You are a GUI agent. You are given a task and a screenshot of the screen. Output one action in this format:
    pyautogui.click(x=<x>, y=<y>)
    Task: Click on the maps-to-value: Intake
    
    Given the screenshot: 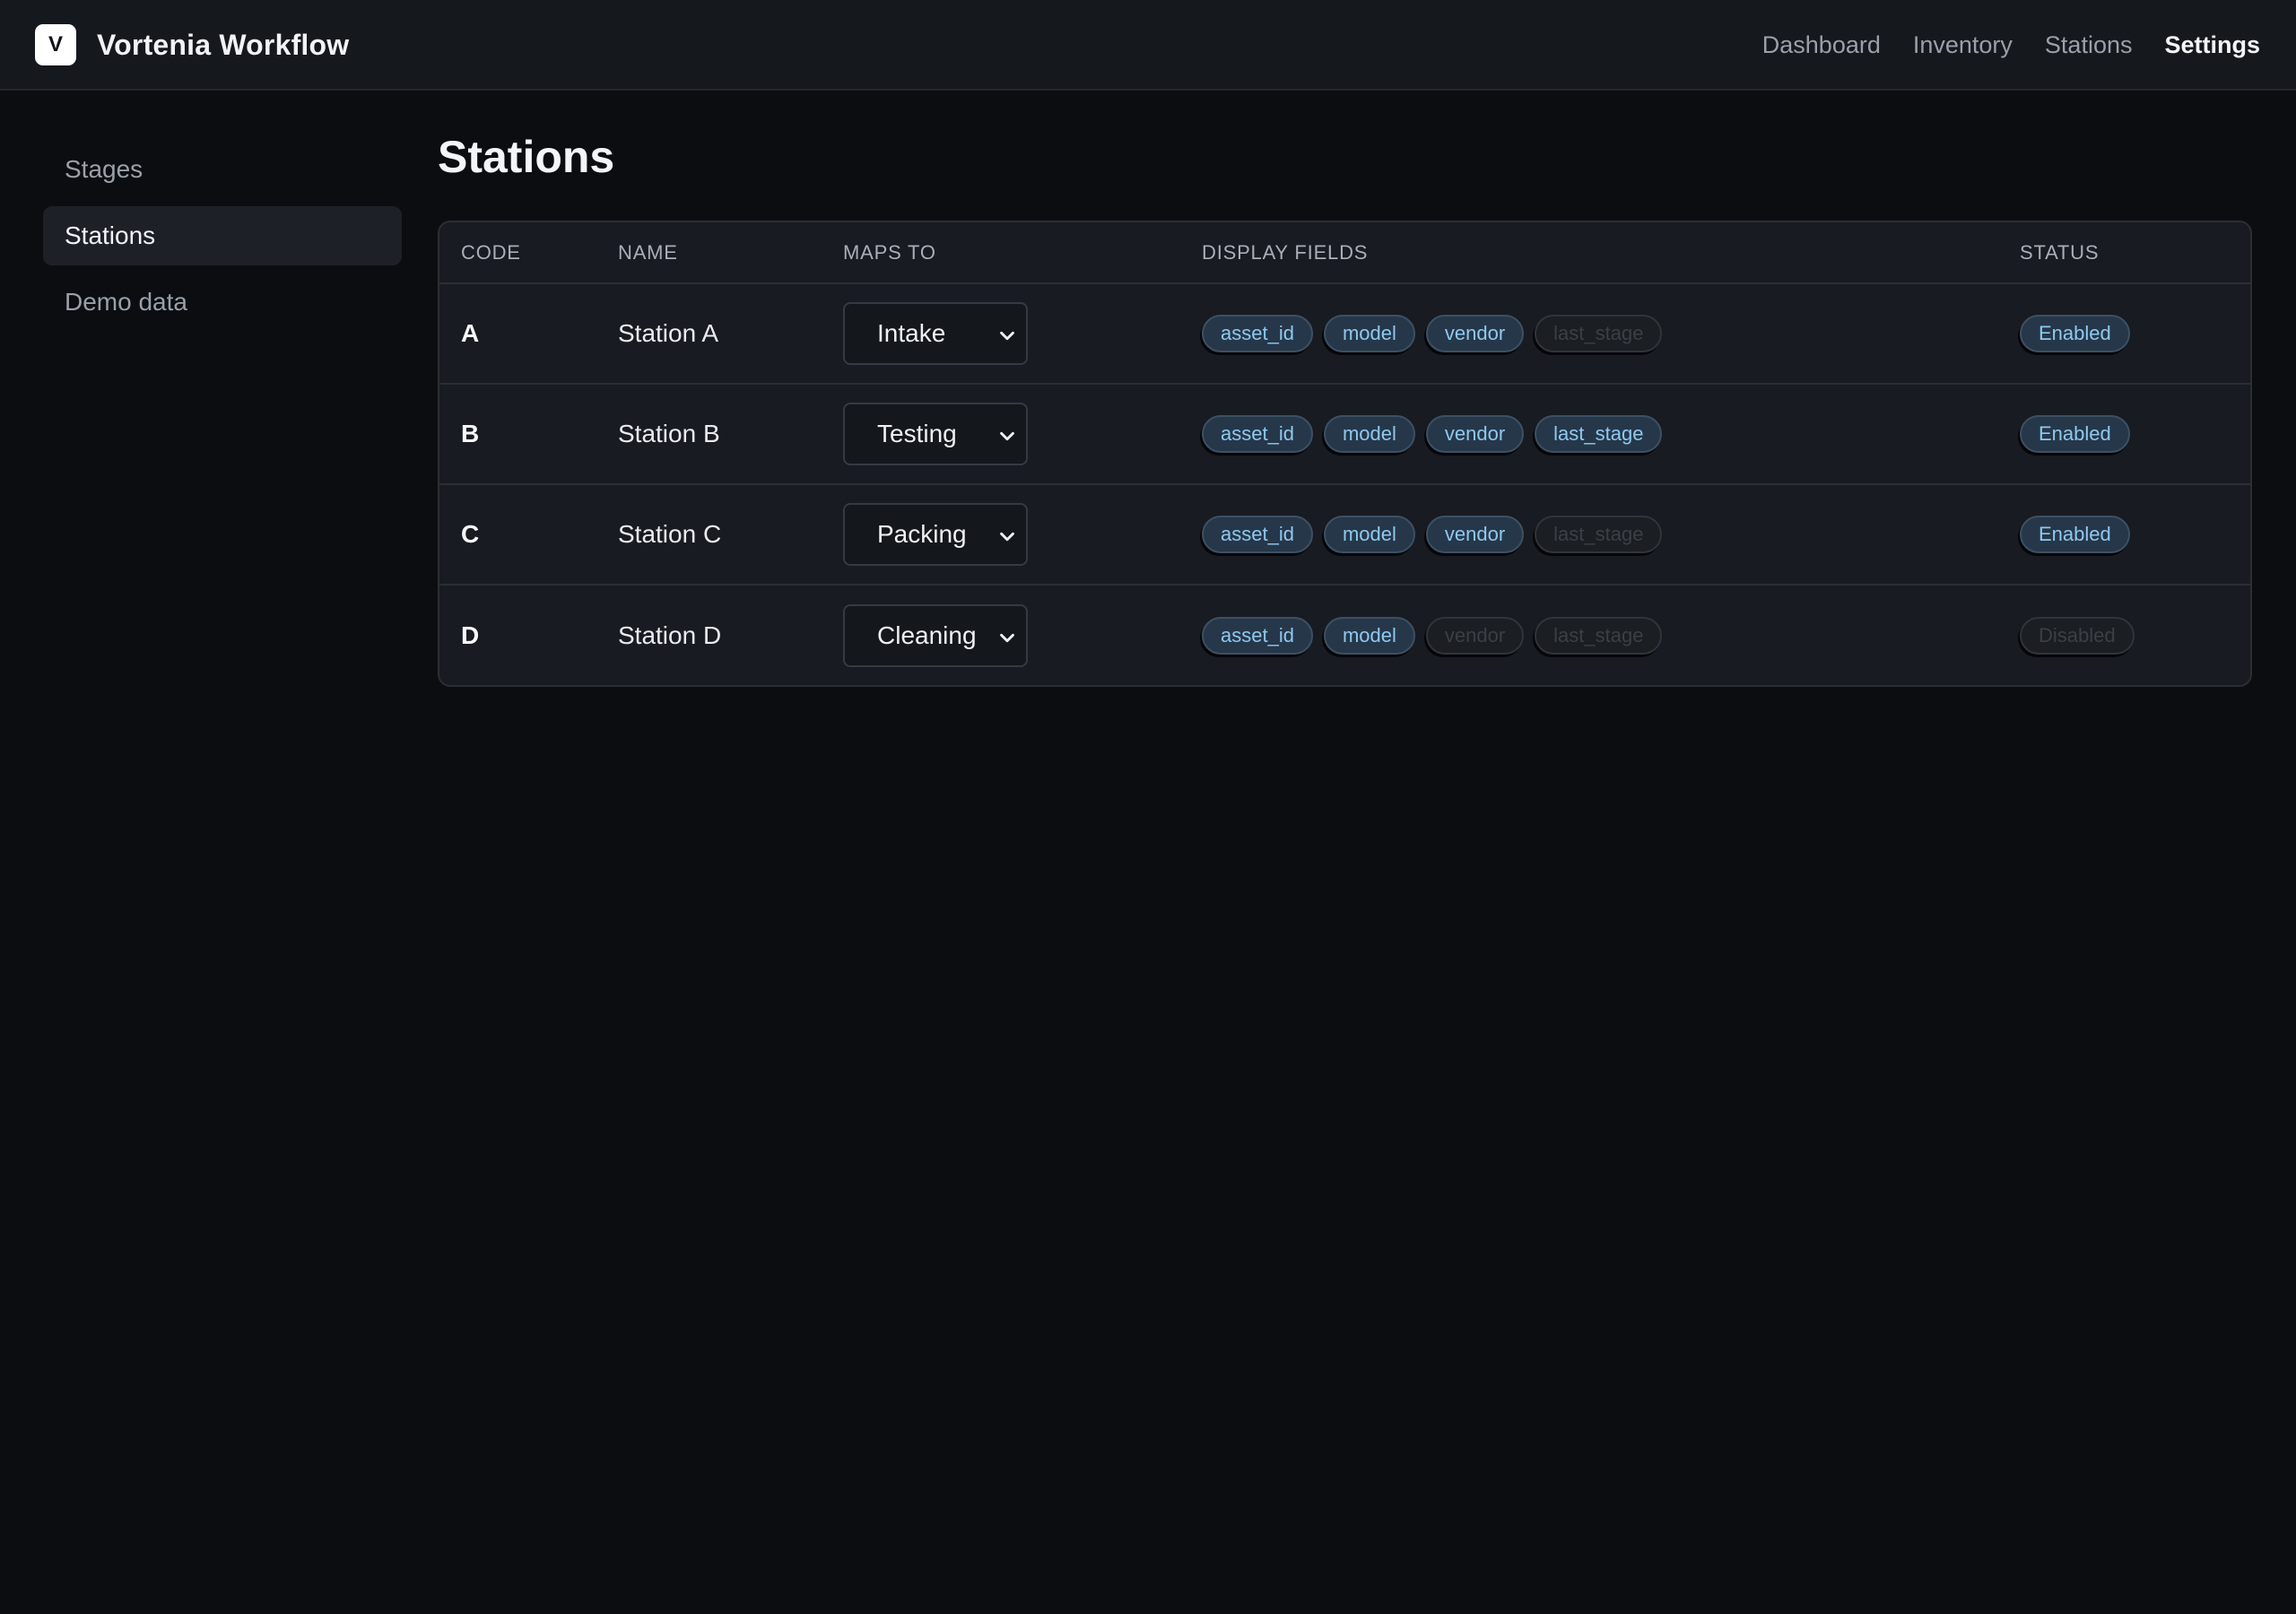 What is the action you would take?
    pyautogui.click(x=911, y=333)
    